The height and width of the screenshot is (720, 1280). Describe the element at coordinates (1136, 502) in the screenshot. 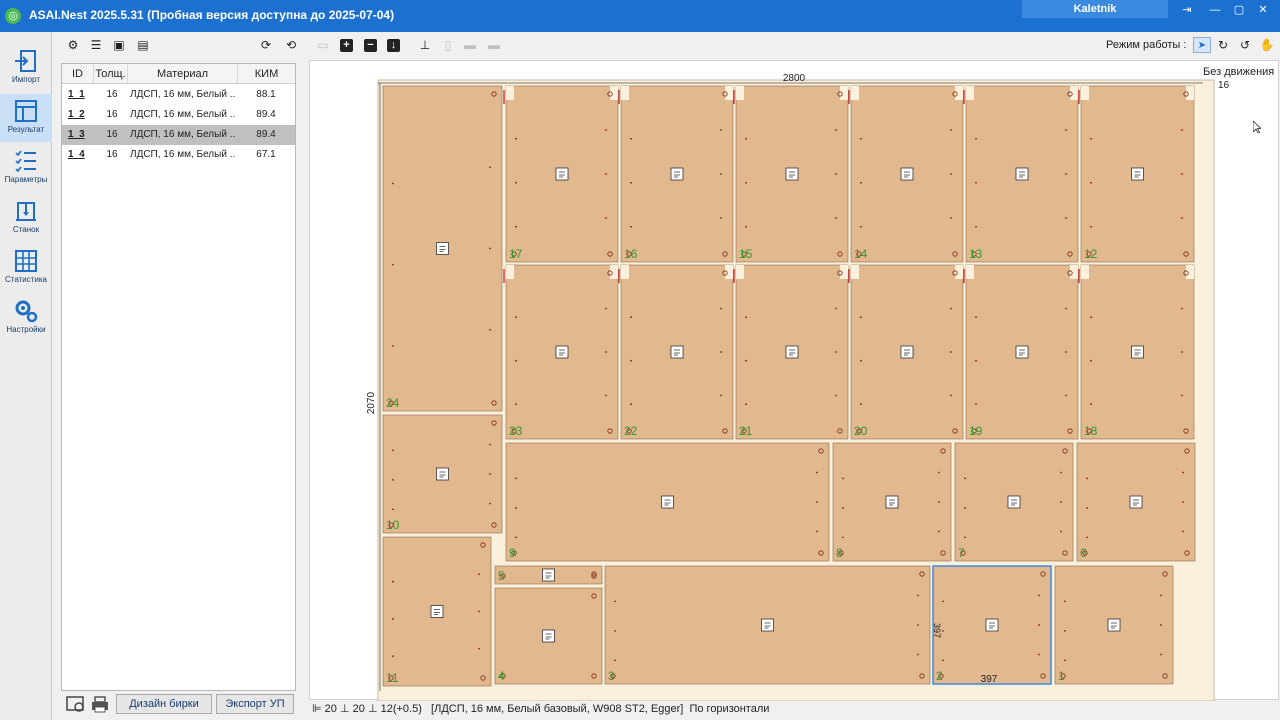

I see `part-6: 6` at that location.